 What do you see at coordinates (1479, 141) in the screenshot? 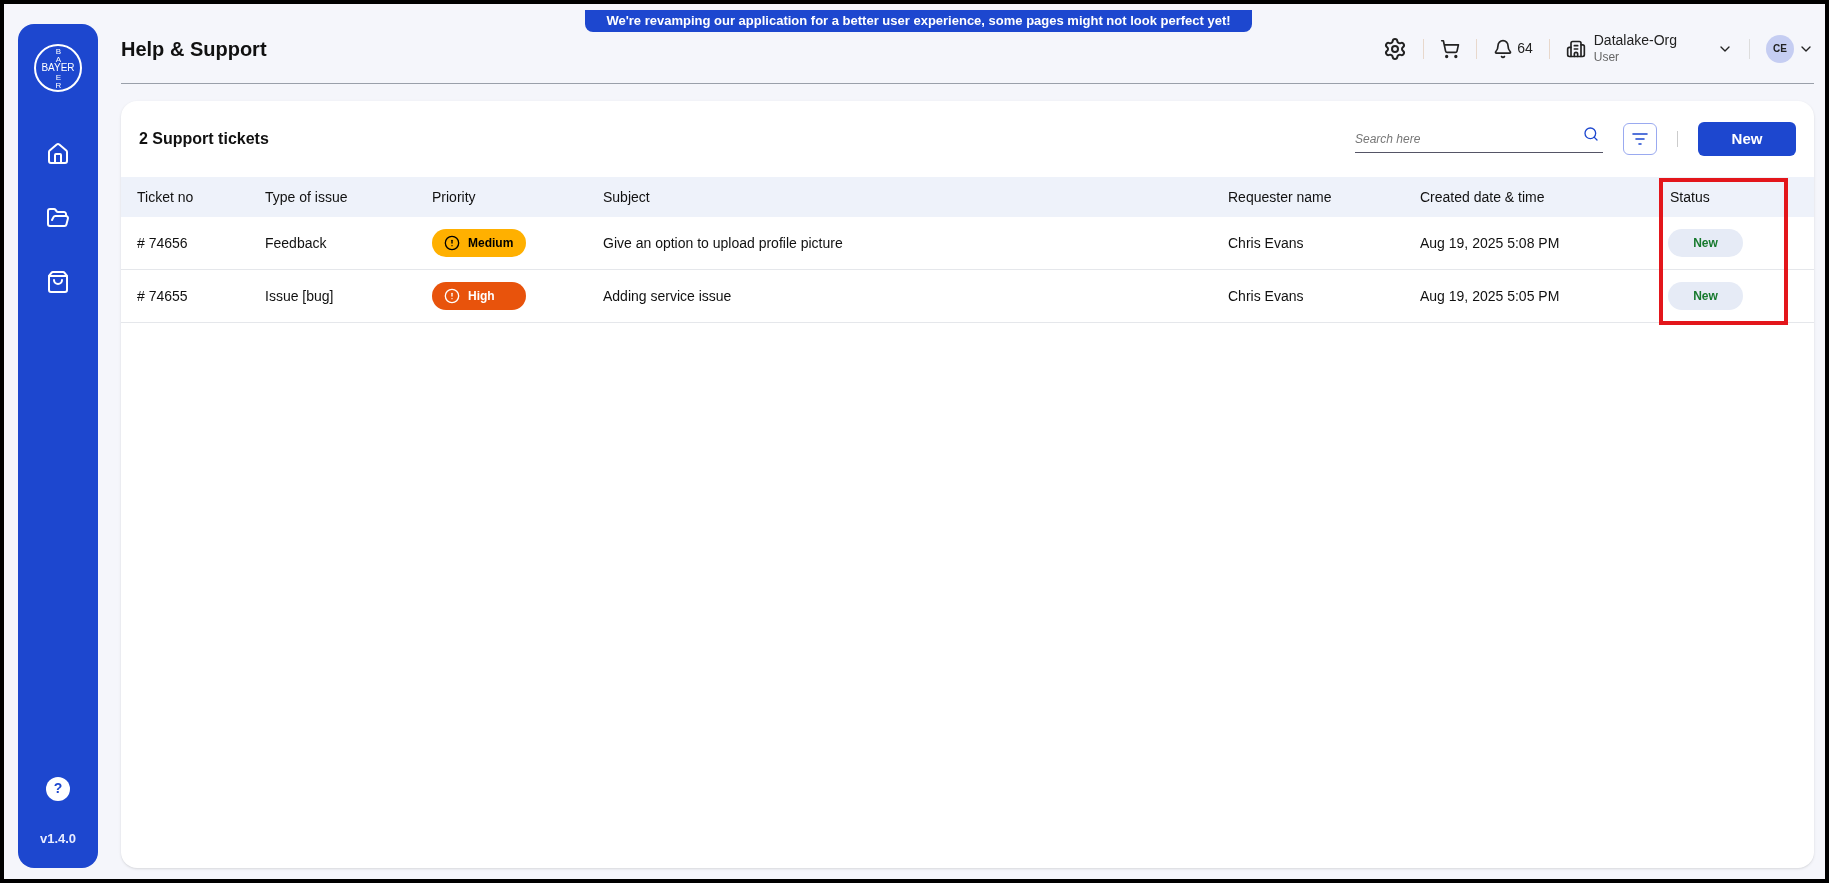
I see `search-field: Search here` at bounding box center [1479, 141].